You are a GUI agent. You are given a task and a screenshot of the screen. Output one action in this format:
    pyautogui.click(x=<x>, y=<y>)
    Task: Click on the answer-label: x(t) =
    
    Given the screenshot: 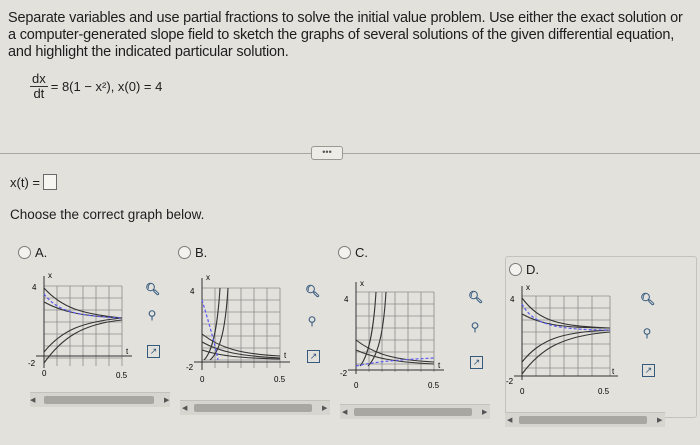 What is the action you would take?
    pyautogui.click(x=25, y=182)
    